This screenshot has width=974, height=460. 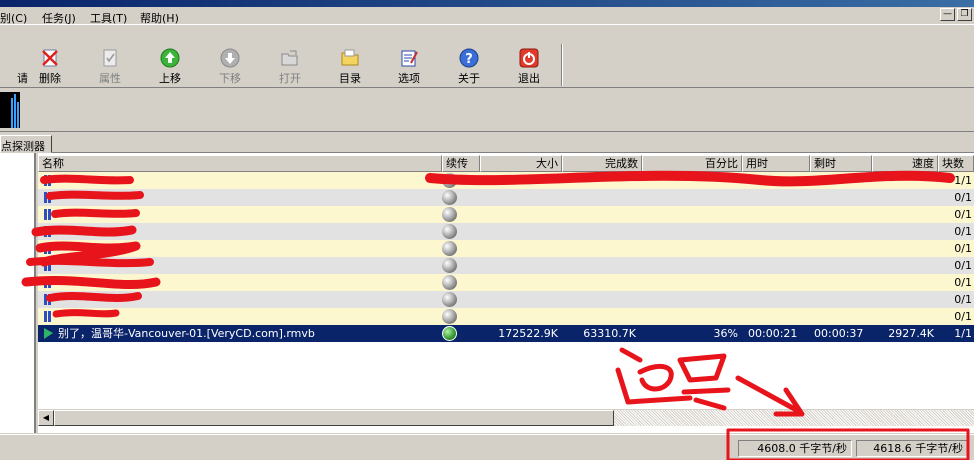 What do you see at coordinates (528, 333) in the screenshot?
I see `size-cell: 172522.9K` at bounding box center [528, 333].